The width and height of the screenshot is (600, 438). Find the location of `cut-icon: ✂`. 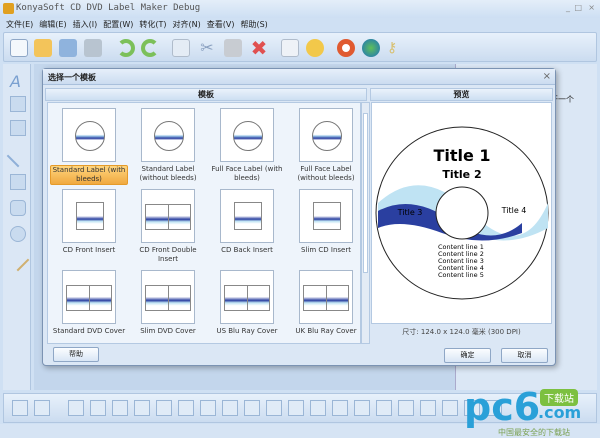

cut-icon: ✂ is located at coordinates (207, 48).